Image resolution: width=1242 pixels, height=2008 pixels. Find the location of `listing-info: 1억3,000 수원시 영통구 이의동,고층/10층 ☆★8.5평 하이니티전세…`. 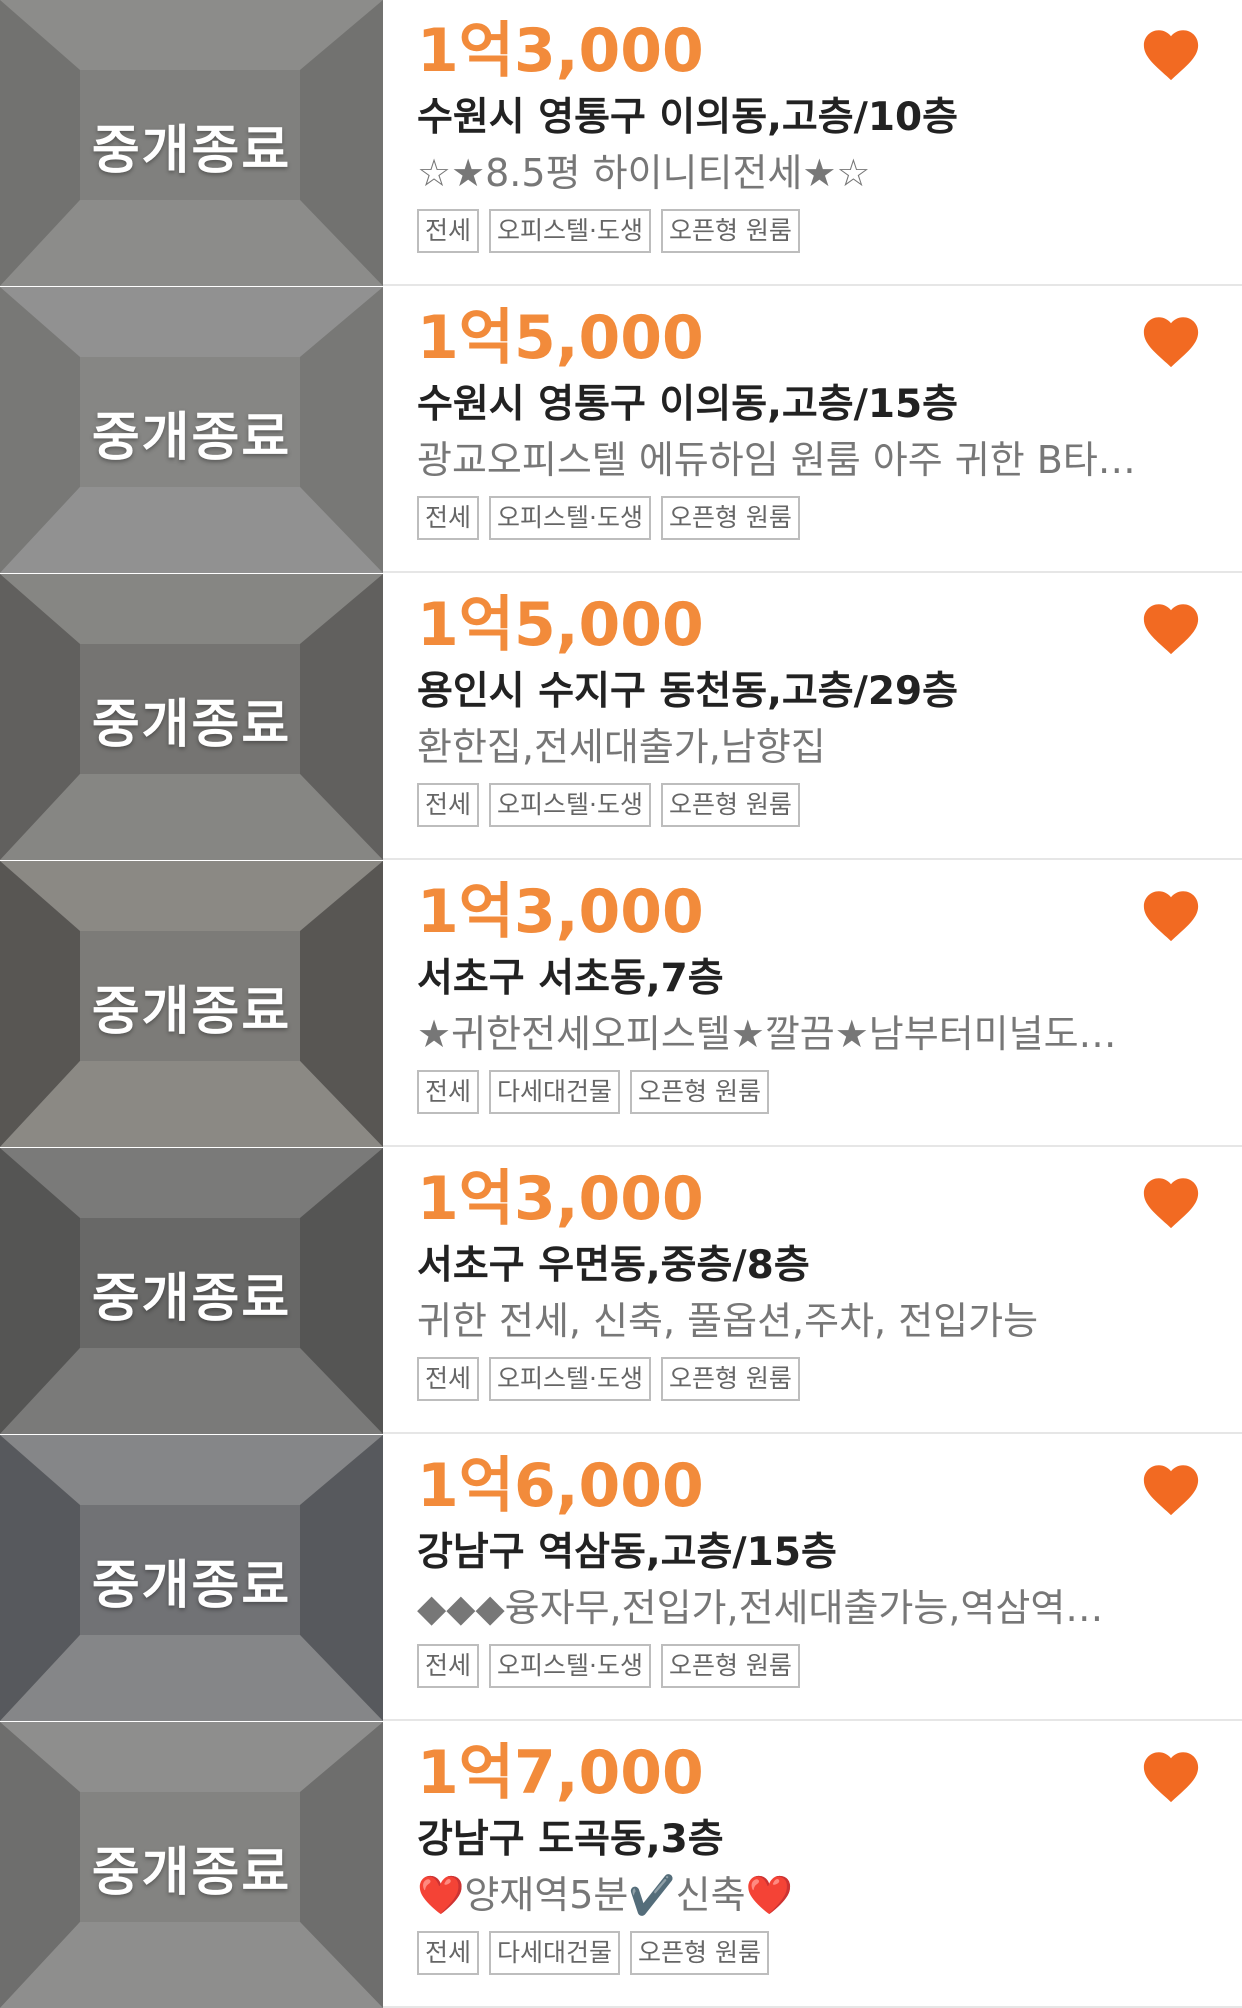

listing-info: 1억3,000 수원시 영통구 이의동,고층/10층 ☆★8.5평 하이니티전세… is located at coordinates (829, 143).